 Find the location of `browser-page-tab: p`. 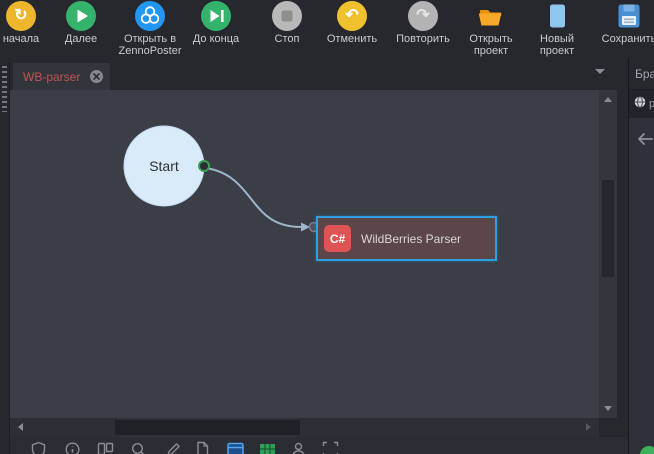

browser-page-tab: p is located at coordinates (641, 104).